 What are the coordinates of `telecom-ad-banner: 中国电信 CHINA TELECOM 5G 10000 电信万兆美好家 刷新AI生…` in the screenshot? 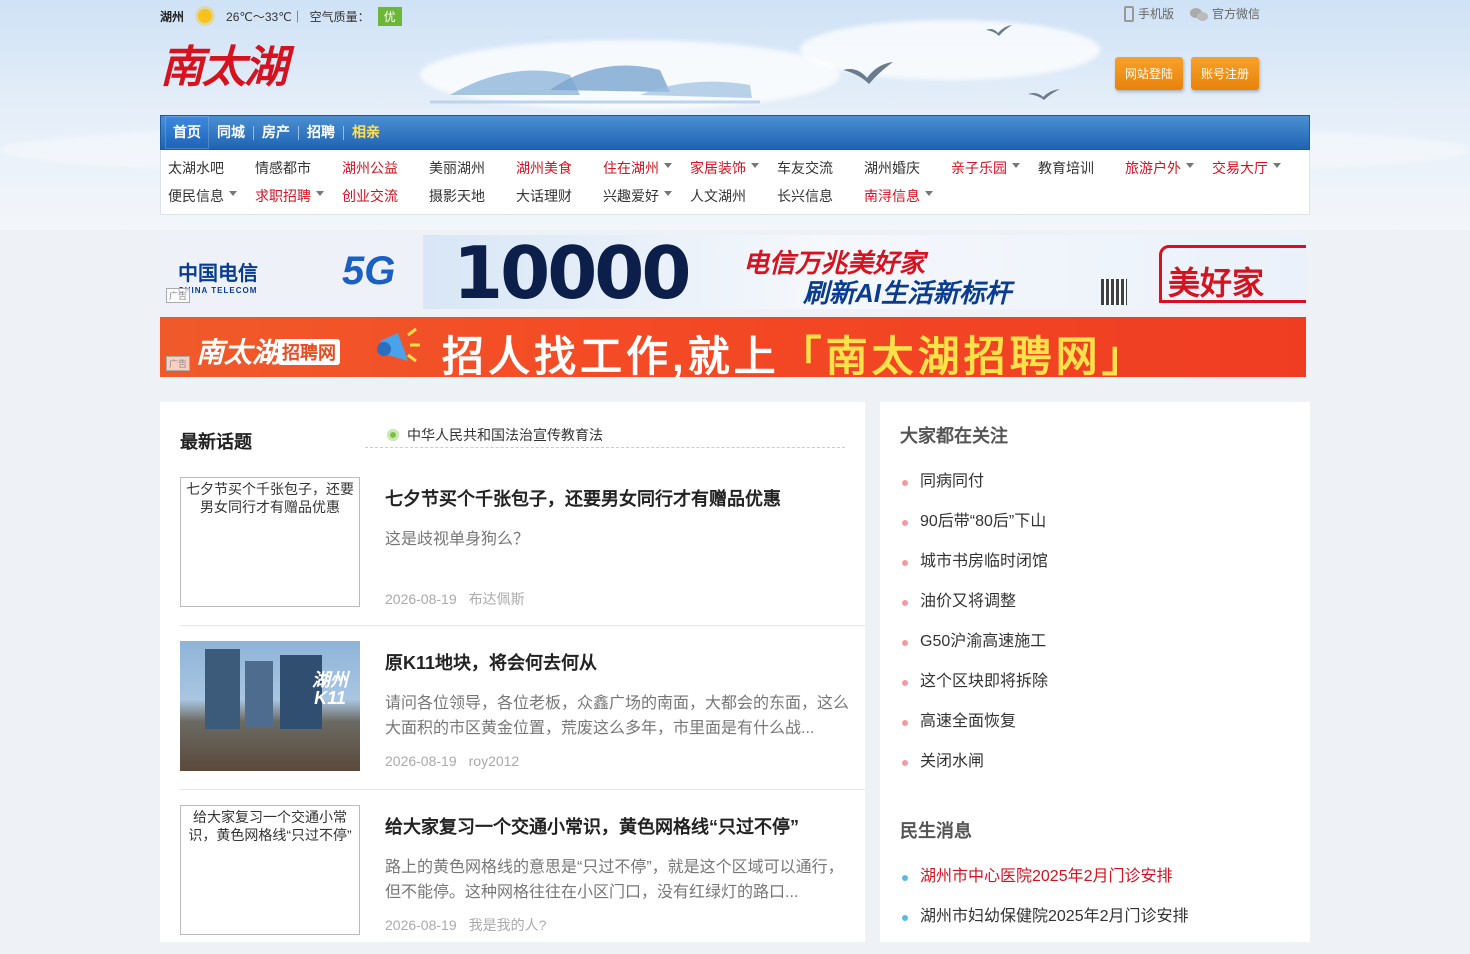 It's located at (733, 272).